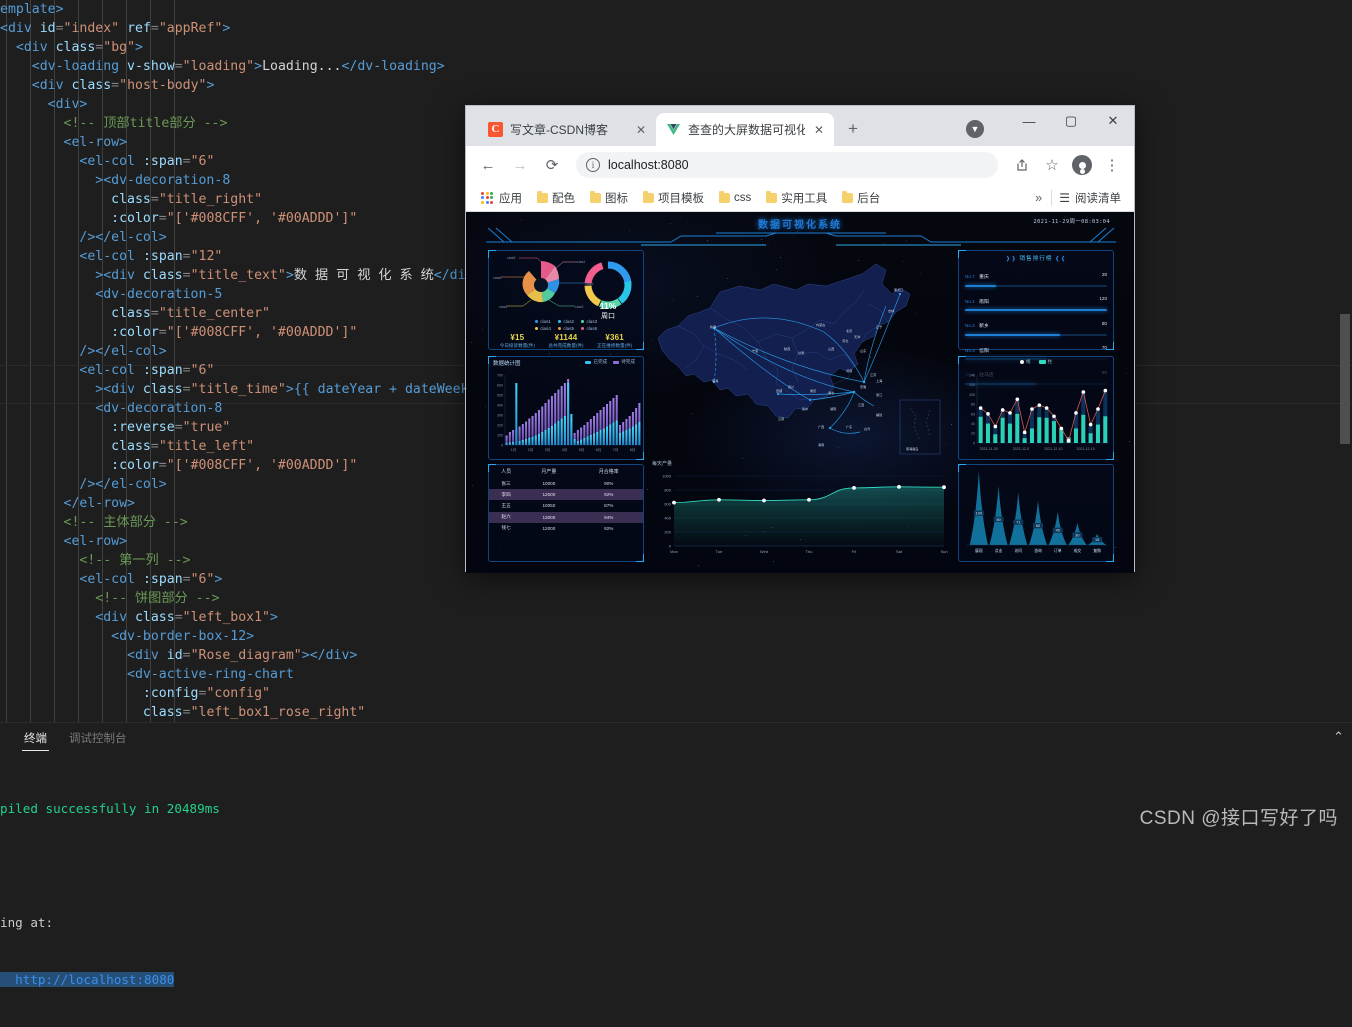  Describe the element at coordinates (488, 165) in the screenshot. I see `back-icon: ←` at that location.